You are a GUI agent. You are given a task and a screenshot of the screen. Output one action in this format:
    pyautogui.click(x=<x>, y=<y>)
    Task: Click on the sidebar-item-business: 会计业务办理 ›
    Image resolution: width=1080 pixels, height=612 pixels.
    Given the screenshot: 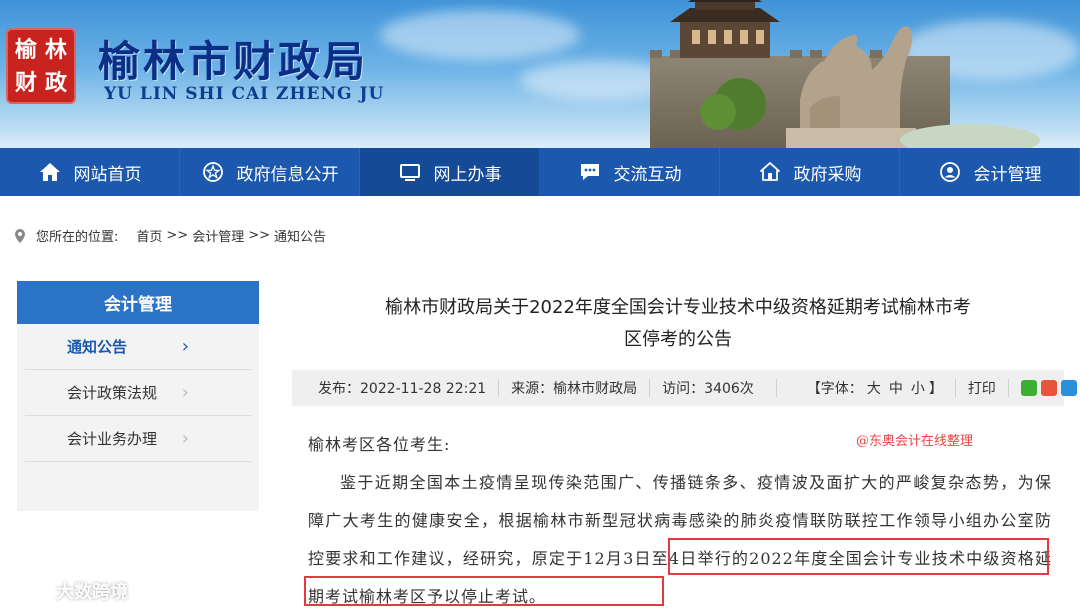 What is the action you would take?
    pyautogui.click(x=138, y=439)
    